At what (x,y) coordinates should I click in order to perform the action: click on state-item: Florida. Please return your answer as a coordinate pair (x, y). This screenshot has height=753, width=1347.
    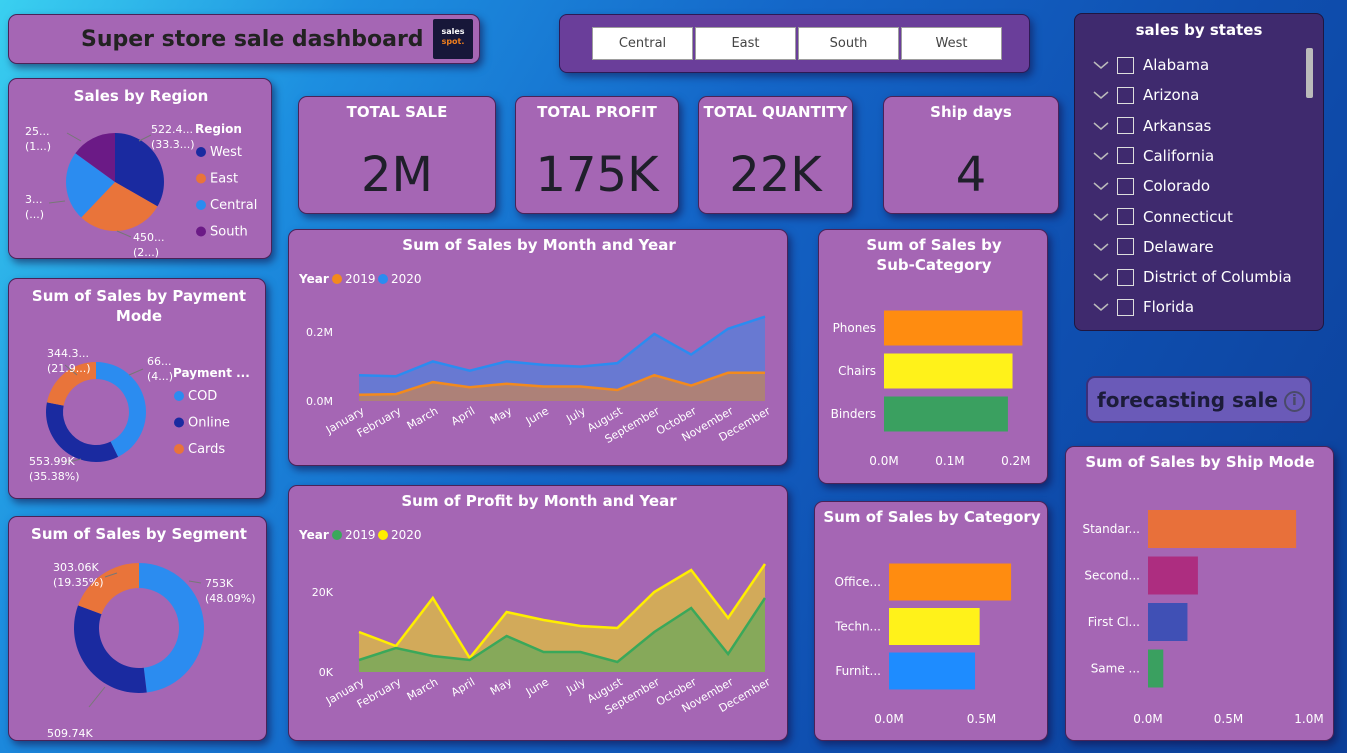
    Looking at the image, I should click on (1143, 307).